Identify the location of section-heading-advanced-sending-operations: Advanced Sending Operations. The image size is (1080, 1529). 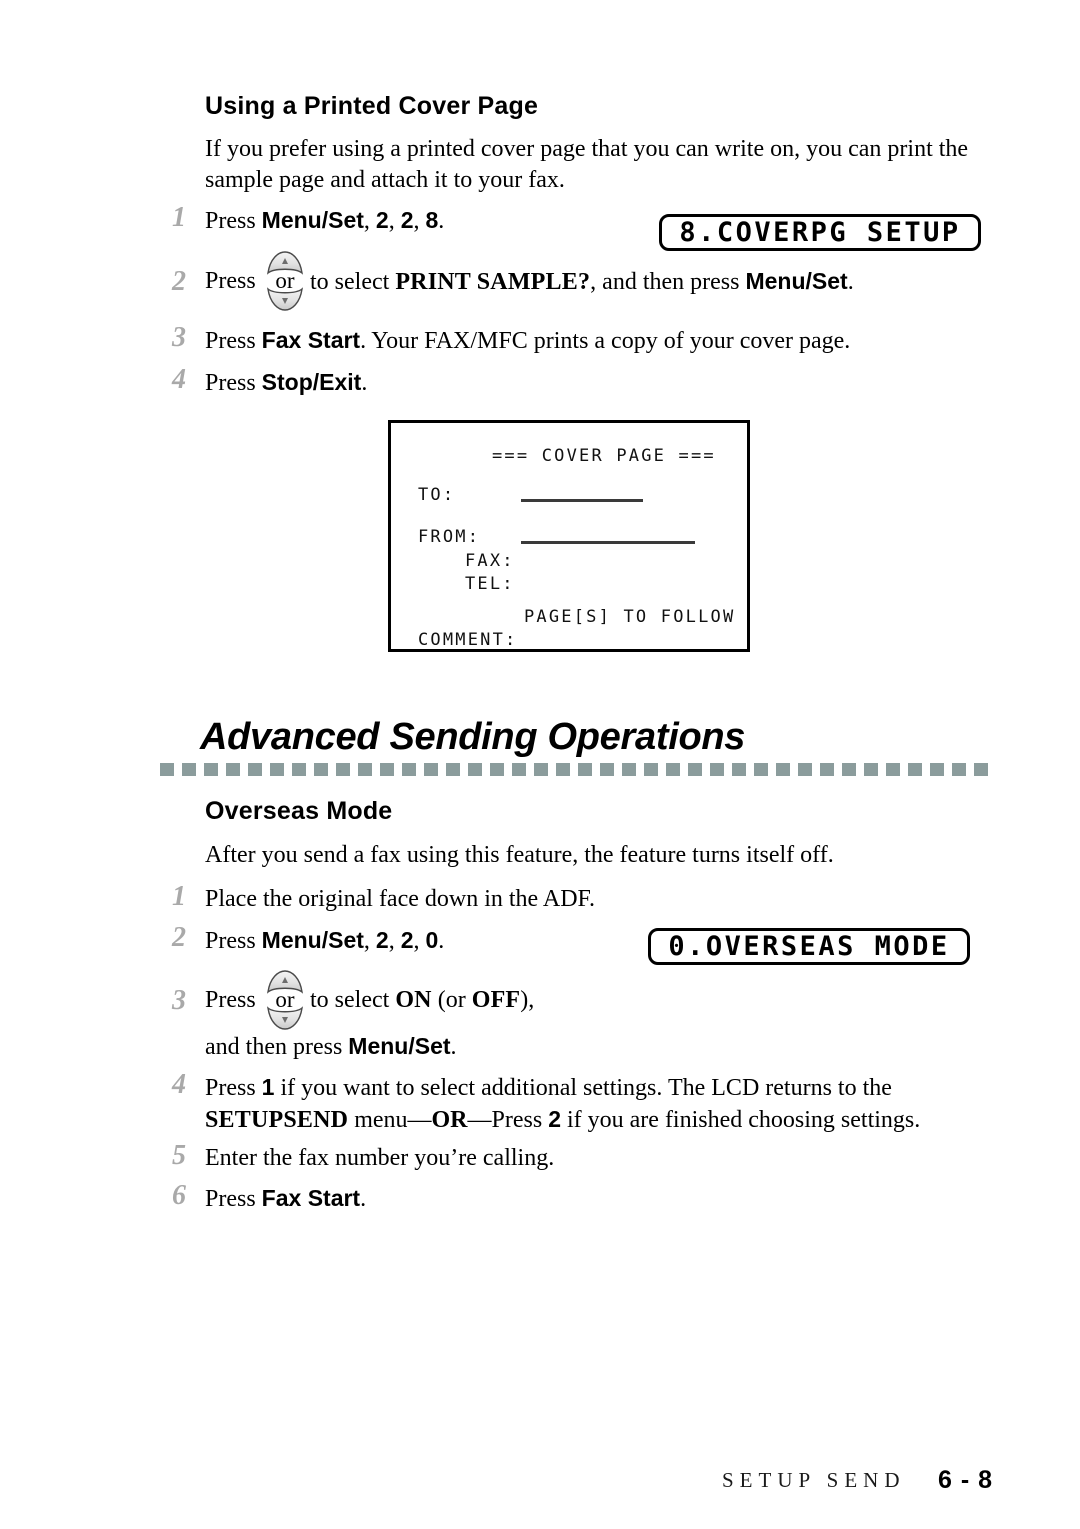
(473, 737).